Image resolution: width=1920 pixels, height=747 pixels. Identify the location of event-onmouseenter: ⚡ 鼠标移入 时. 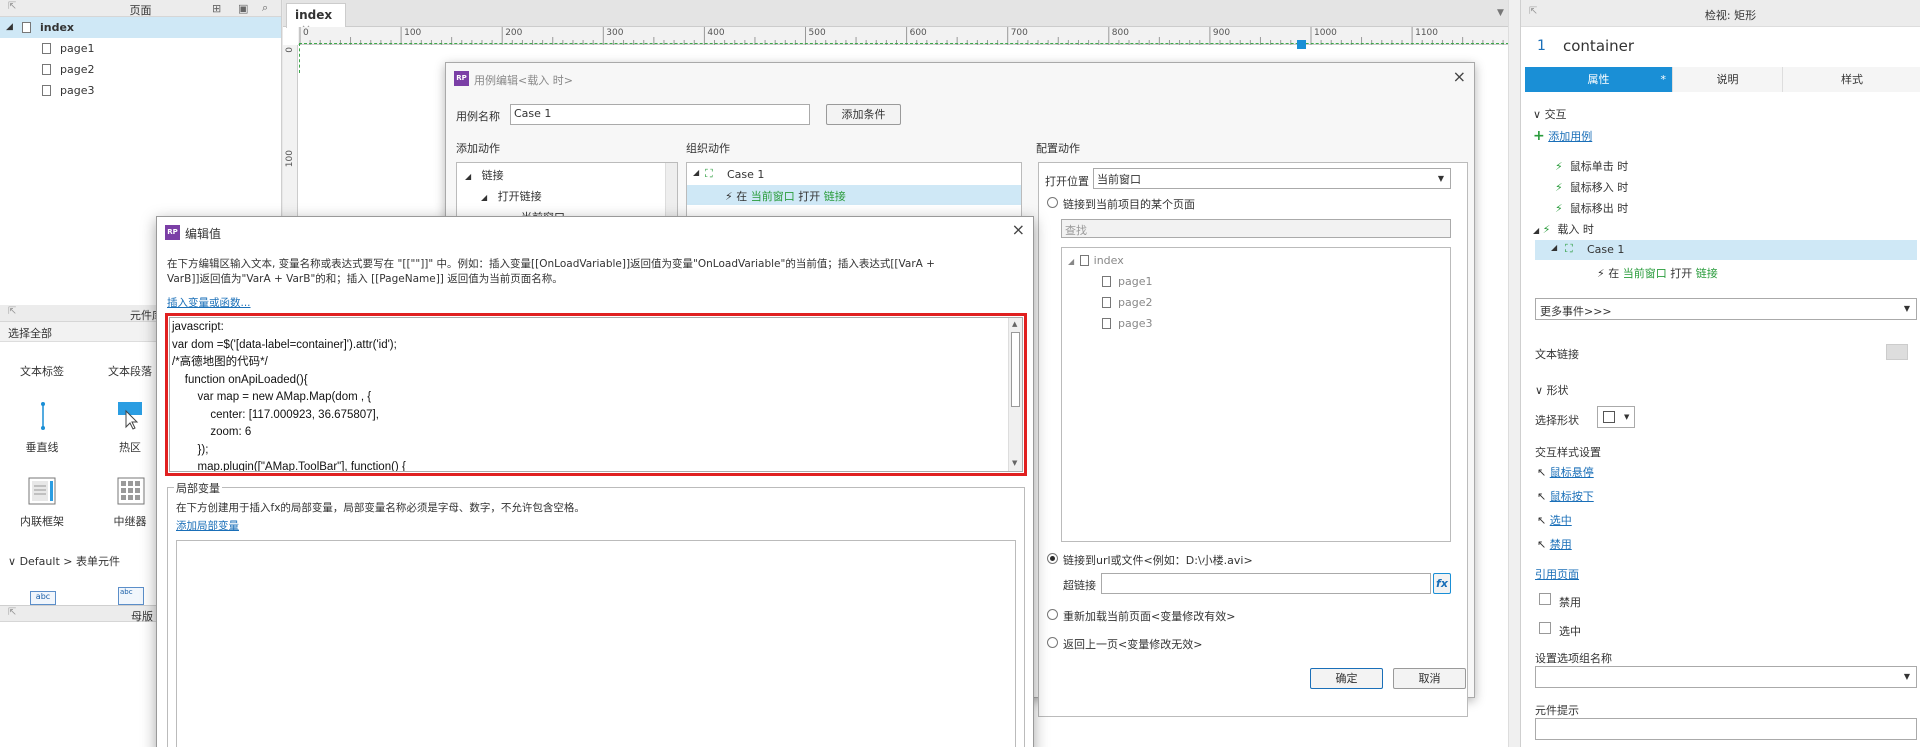
(1591, 187).